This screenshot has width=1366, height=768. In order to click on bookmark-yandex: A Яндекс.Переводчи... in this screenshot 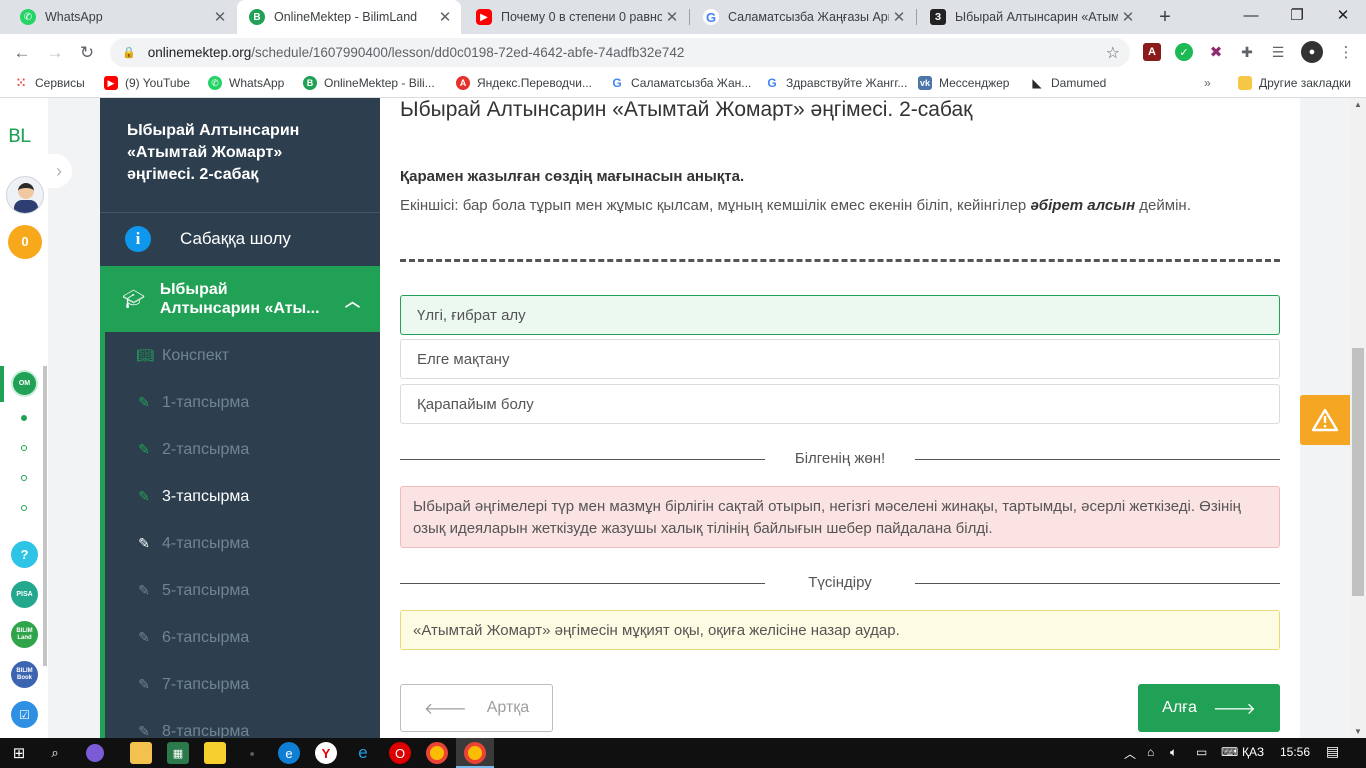, I will do `click(524, 83)`.